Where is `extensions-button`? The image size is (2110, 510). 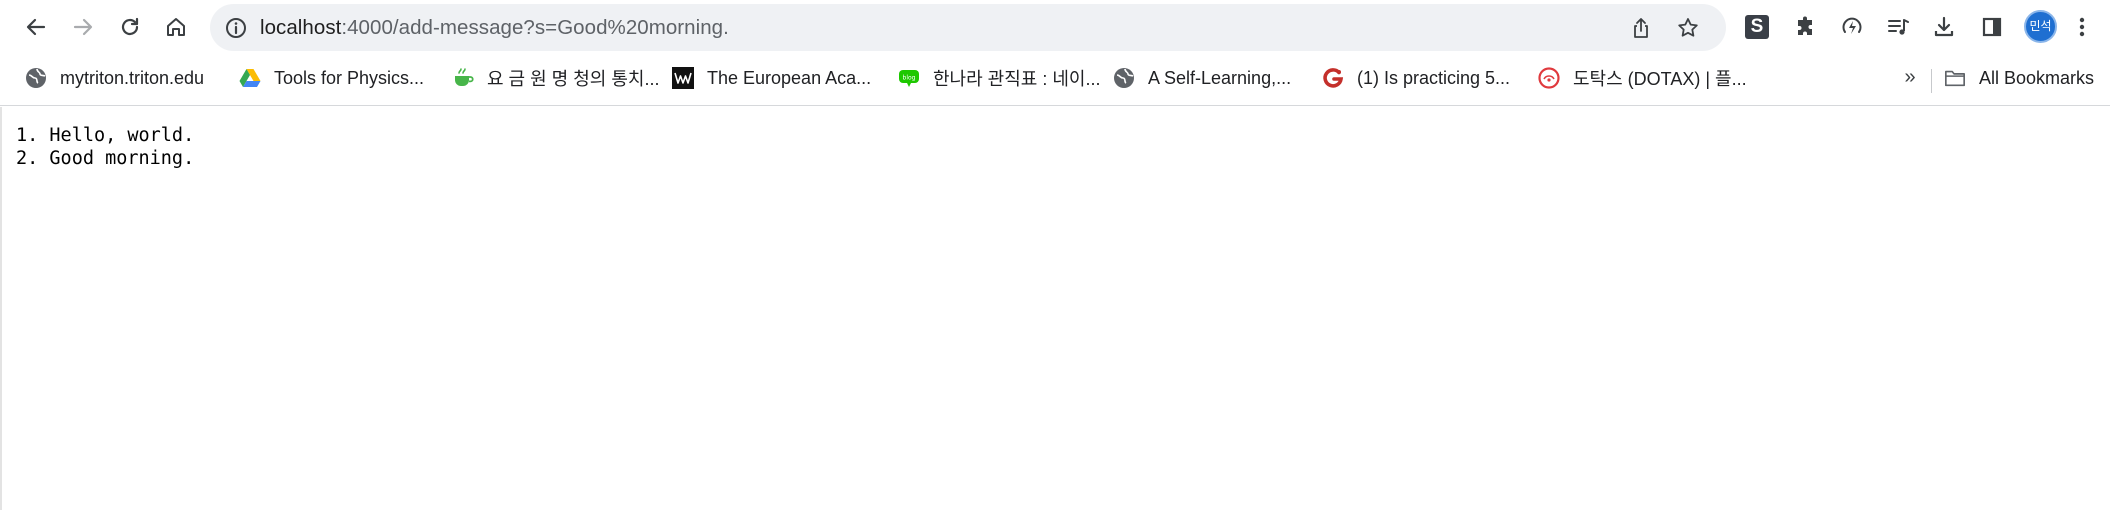
extensions-button is located at coordinates (1806, 27).